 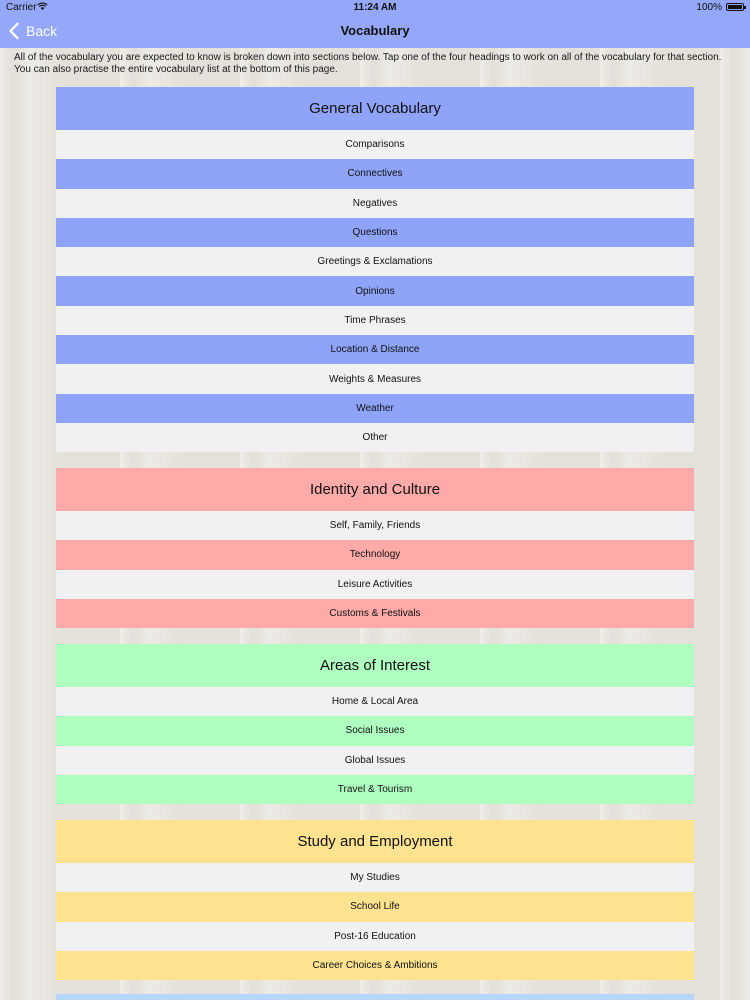 What do you see at coordinates (375, 997) in the screenshot?
I see `section-next-partial` at bounding box center [375, 997].